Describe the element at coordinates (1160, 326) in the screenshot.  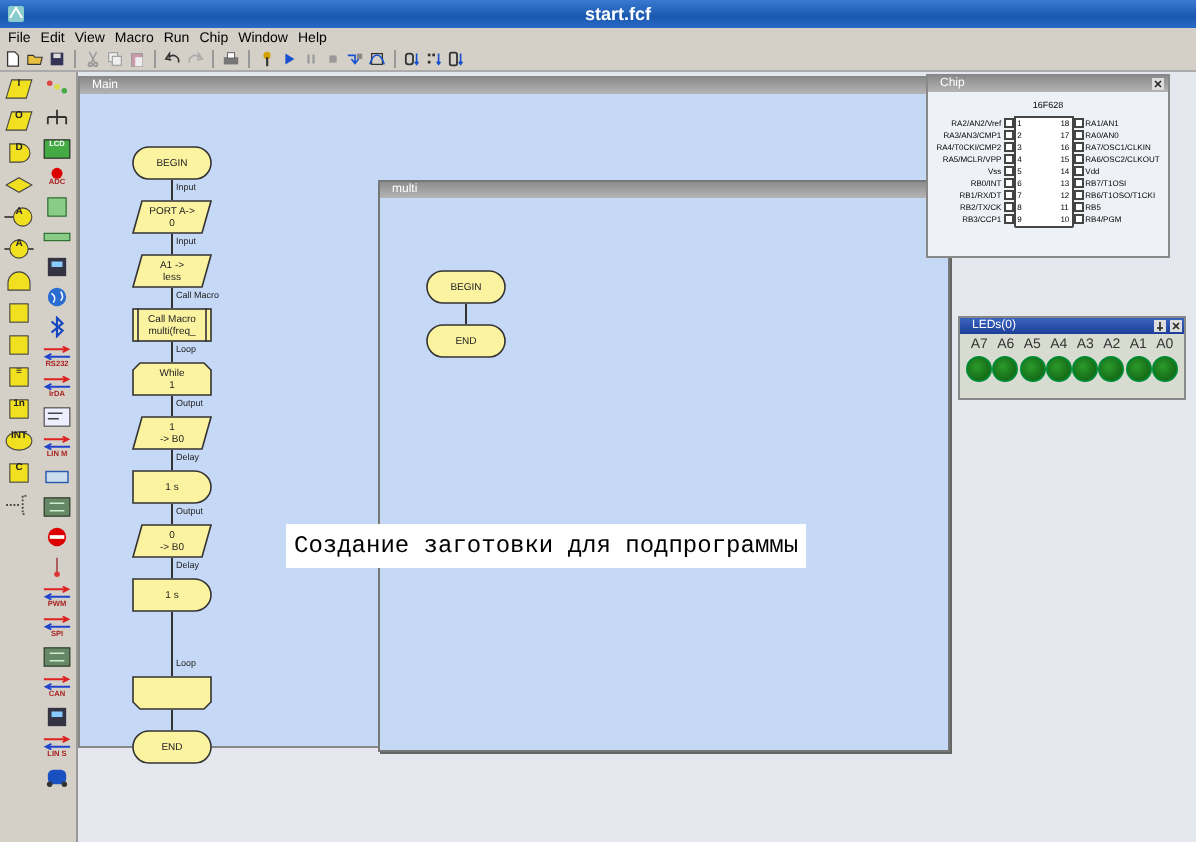
I see `pin-icon` at that location.